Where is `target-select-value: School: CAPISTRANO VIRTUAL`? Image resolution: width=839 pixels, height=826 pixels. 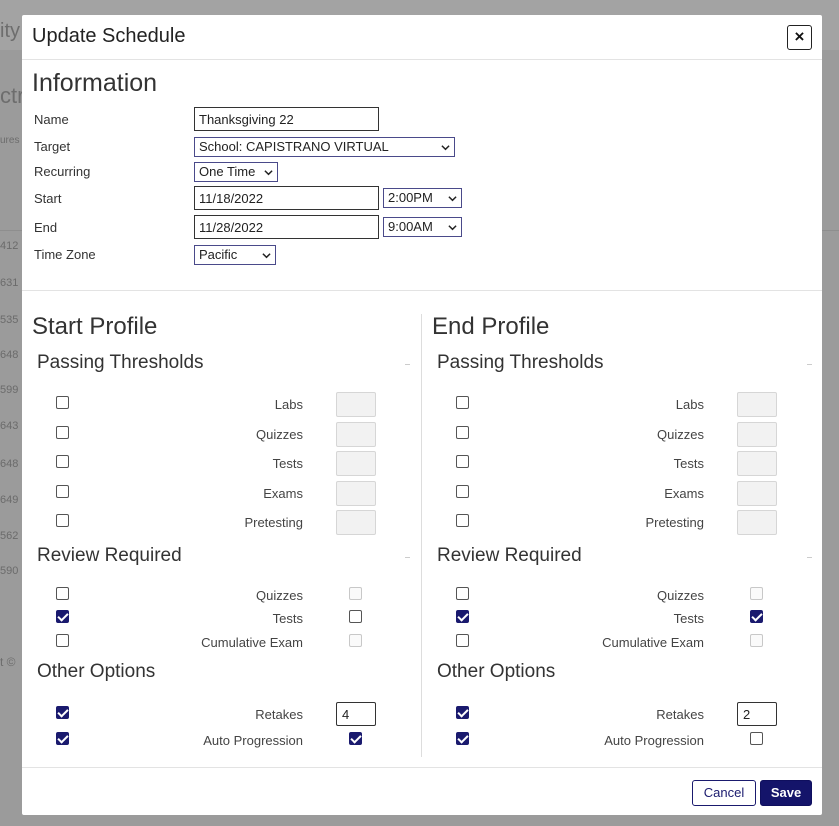 target-select-value: School: CAPISTRANO VIRTUAL is located at coordinates (294, 146).